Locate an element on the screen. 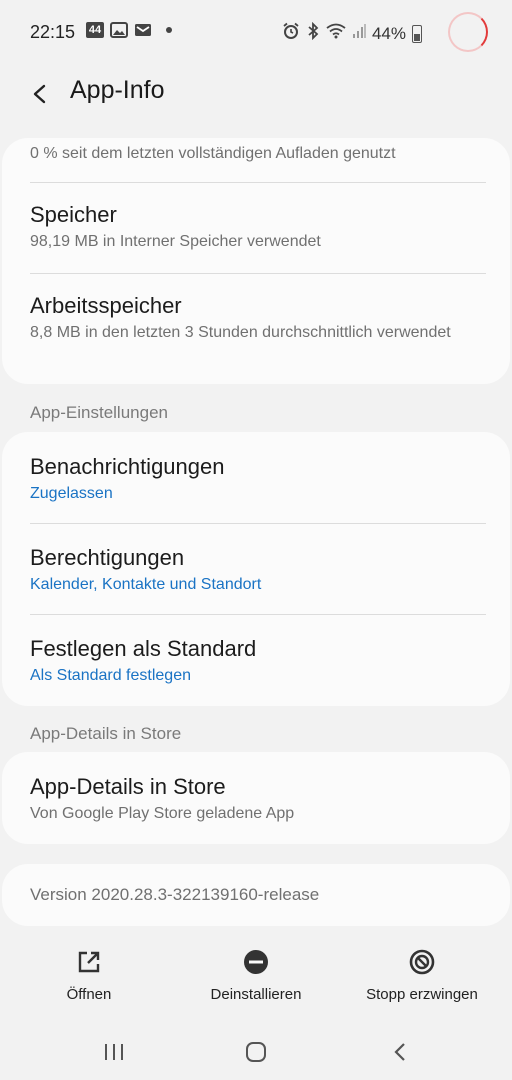 Image resolution: width=512 pixels, height=1080 pixels. back-nav-icon is located at coordinates (399, 1052).